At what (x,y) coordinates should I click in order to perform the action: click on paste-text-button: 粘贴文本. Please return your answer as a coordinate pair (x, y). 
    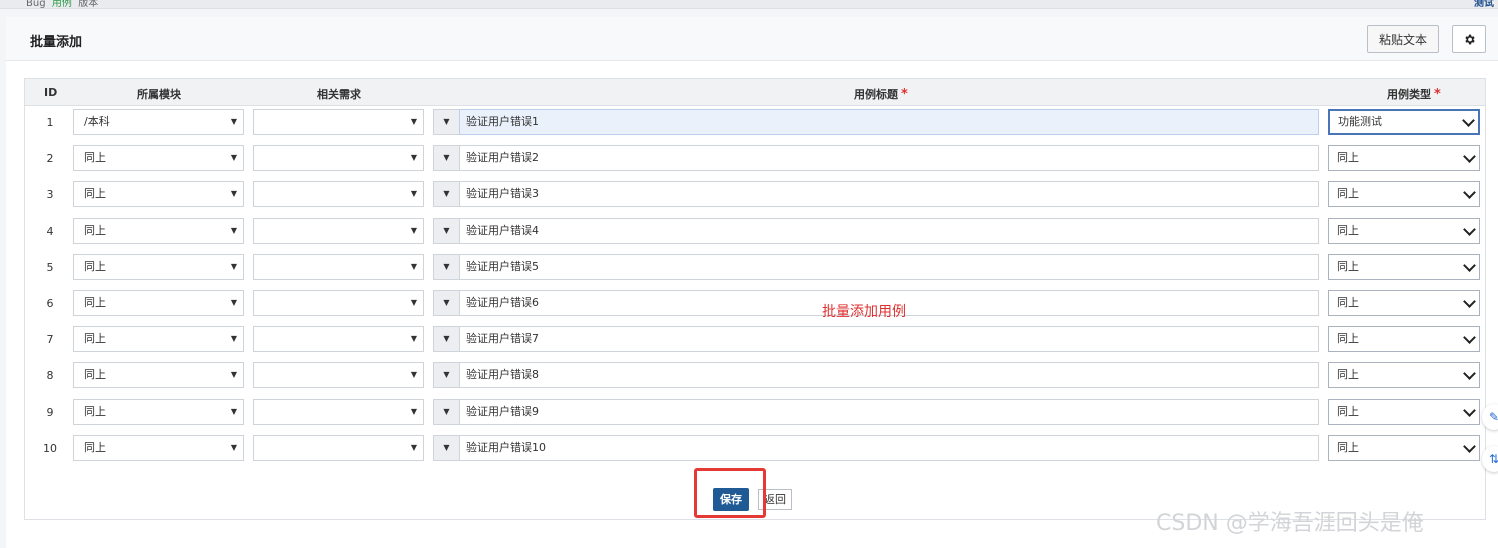
    Looking at the image, I should click on (1403, 39).